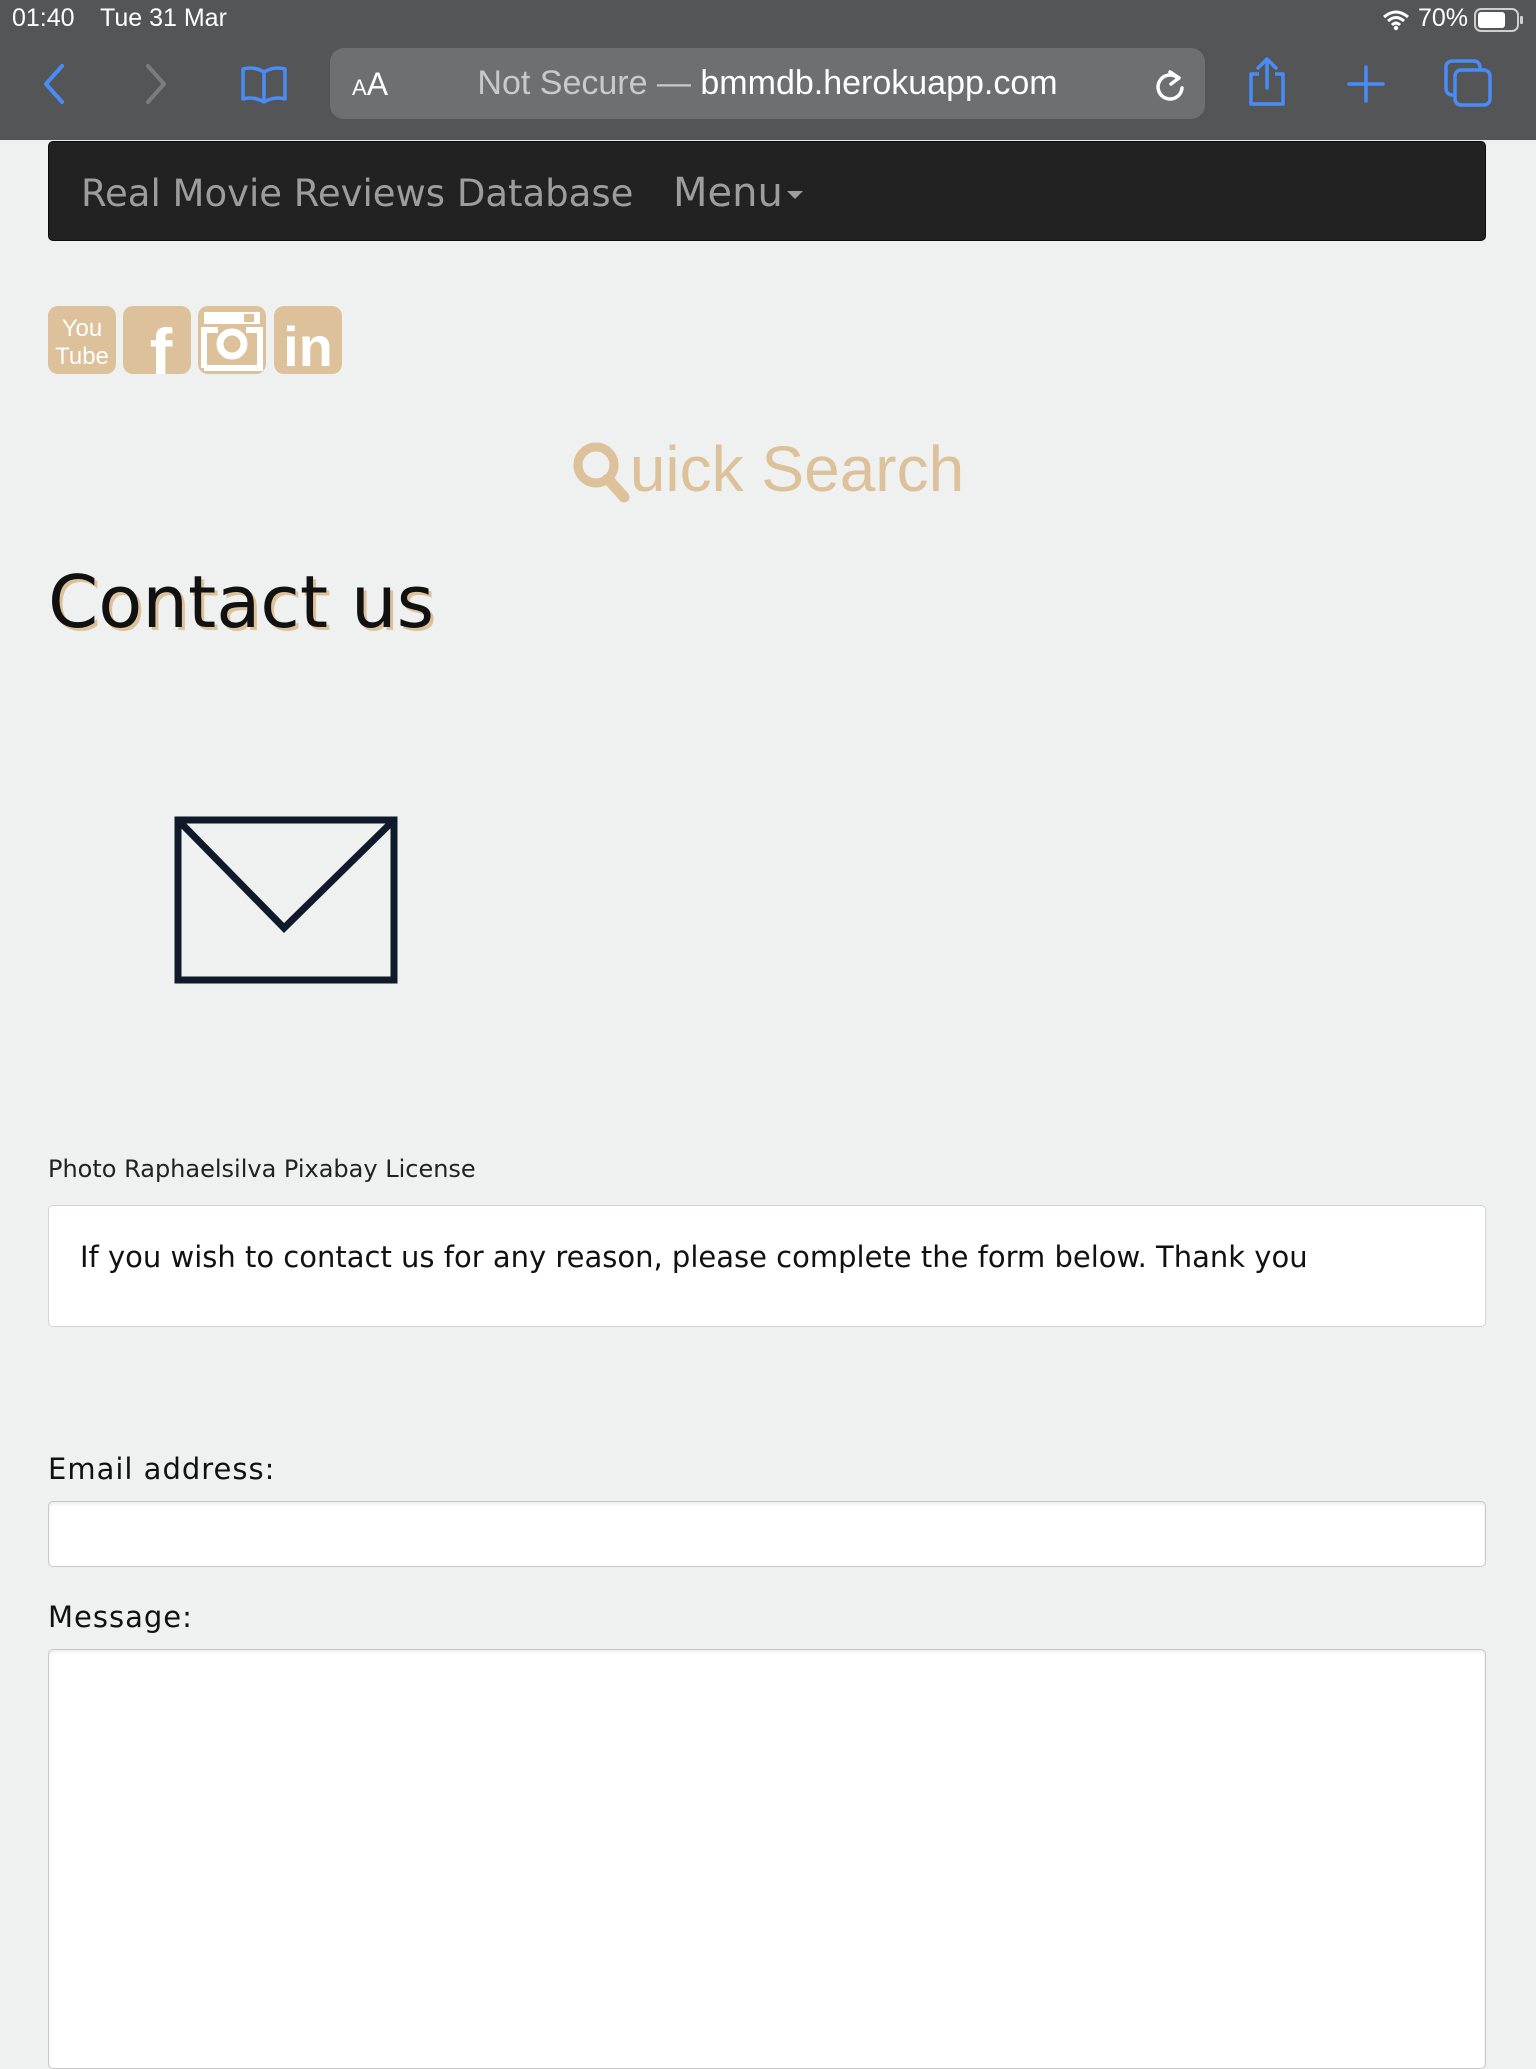 The width and height of the screenshot is (1536, 2069). What do you see at coordinates (162, 1469) in the screenshot?
I see `email-label: Email address:` at bounding box center [162, 1469].